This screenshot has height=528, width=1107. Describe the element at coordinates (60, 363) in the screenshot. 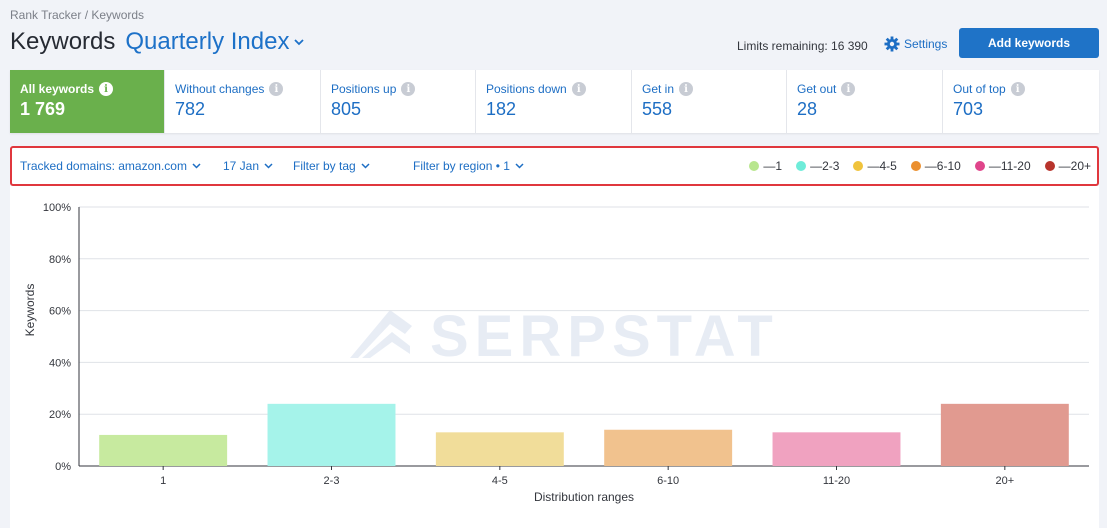

I see `y-tick-label: 40%` at that location.